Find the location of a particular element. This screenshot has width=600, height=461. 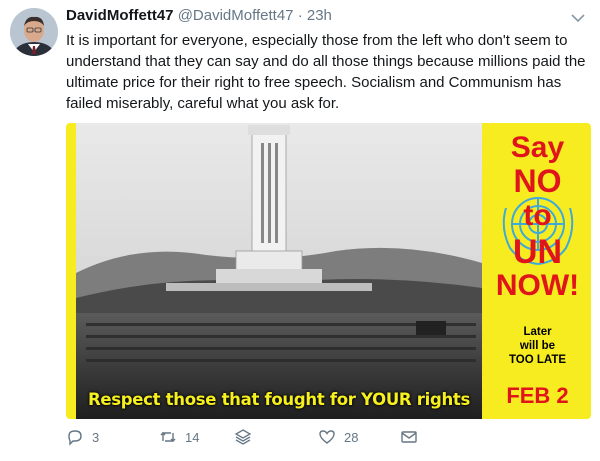

note-line: will be is located at coordinates (537, 346).